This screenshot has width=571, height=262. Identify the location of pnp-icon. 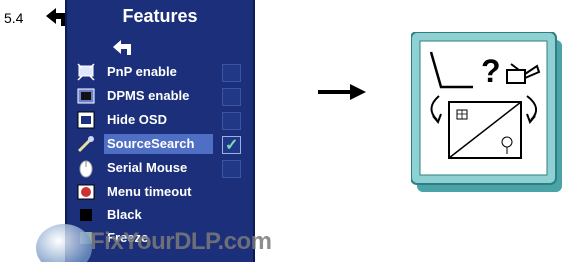
(86, 72).